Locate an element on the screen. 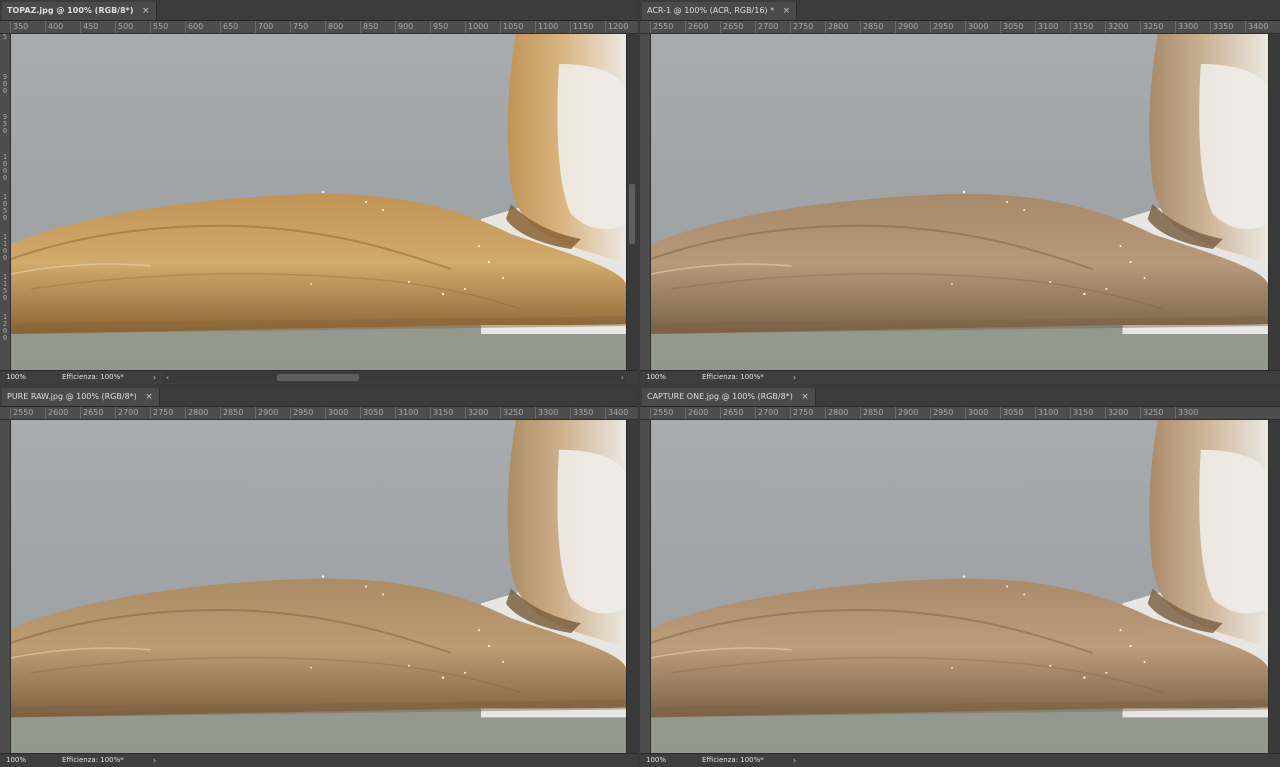  status-bar: 100% Efficienza: 100%* › is located at coordinates (960, 760).